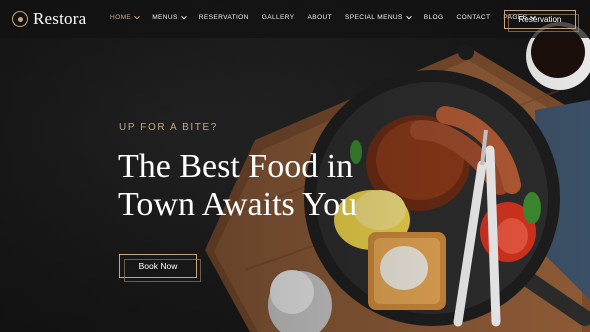 This screenshot has width=590, height=332. I want to click on nav-item-label: BLOG, so click(433, 17).